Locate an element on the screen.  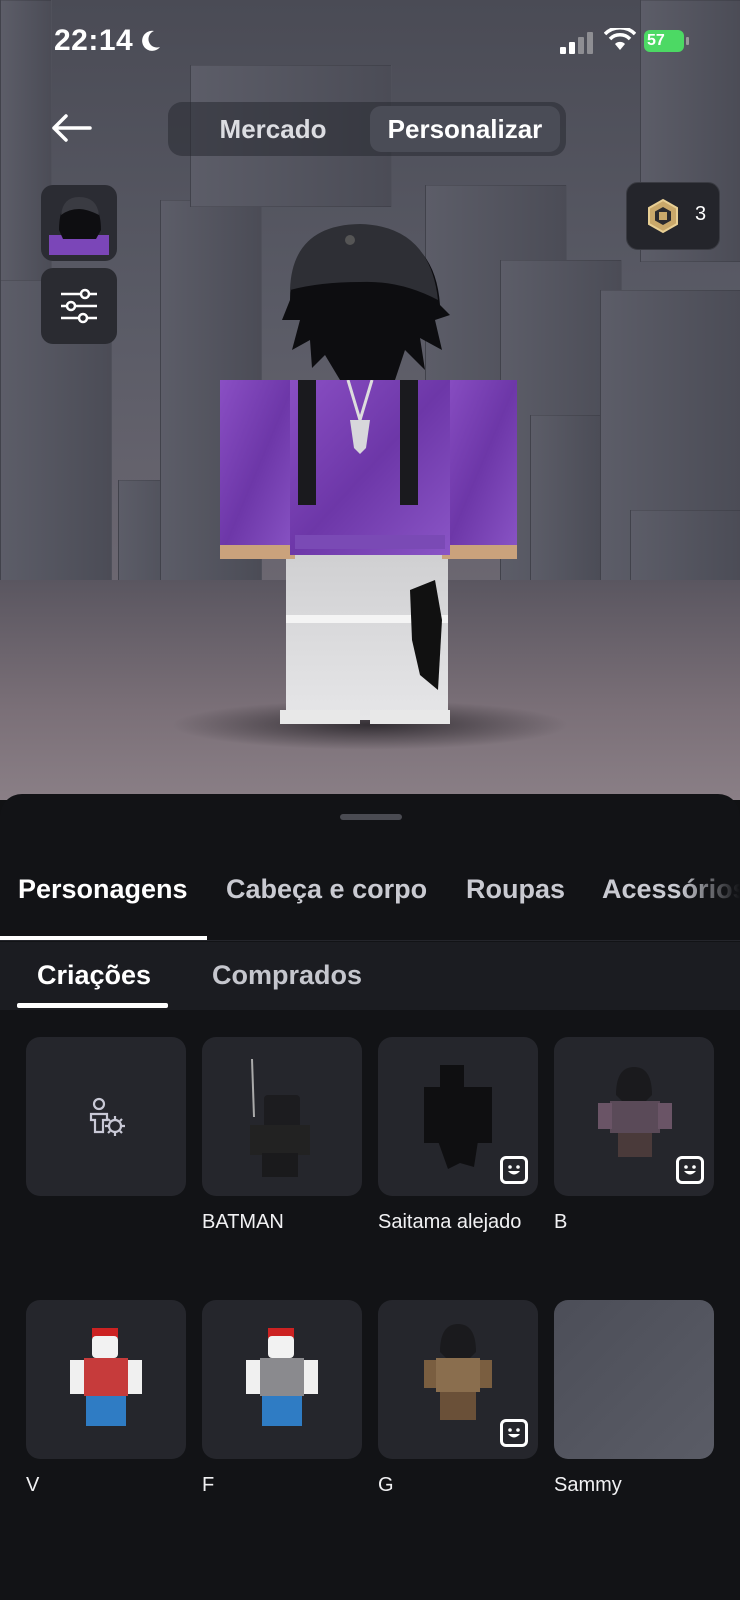
character-label: Sammy is located at coordinates (588, 1485).